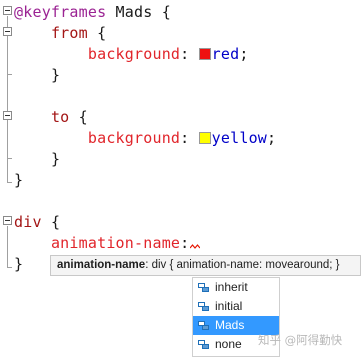 This screenshot has width=364, height=358. Describe the element at coordinates (60, 117) in the screenshot. I see `to-keyword: to` at that location.